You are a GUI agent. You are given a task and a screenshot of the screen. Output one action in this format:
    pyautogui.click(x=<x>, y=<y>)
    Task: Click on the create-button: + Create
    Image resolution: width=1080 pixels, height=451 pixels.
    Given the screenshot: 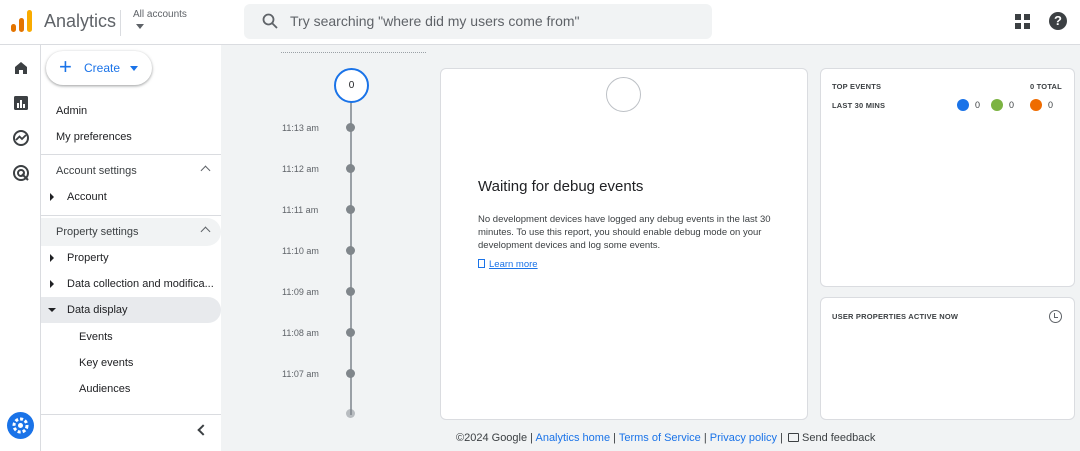 What is the action you would take?
    pyautogui.click(x=99, y=68)
    